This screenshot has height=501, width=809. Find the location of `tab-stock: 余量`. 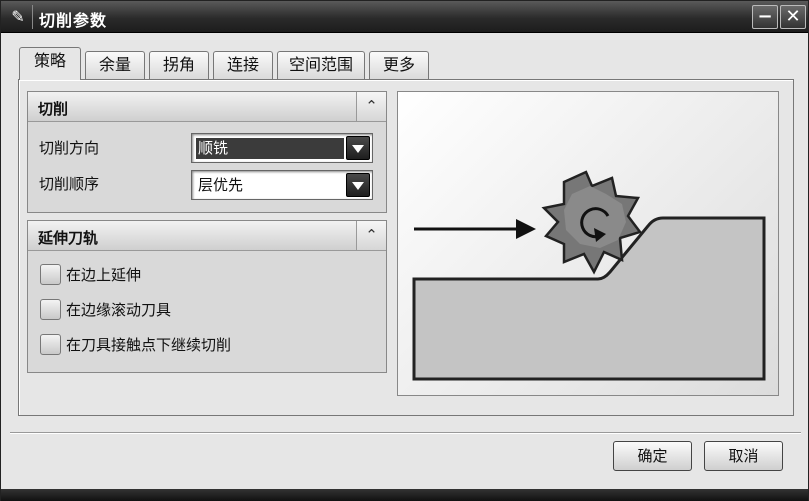

tab-stock: 余量 is located at coordinates (115, 65).